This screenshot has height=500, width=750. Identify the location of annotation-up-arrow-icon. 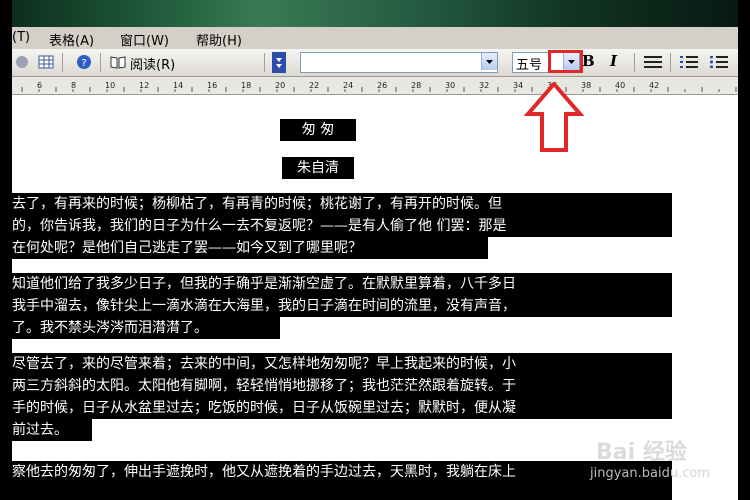
(554, 117).